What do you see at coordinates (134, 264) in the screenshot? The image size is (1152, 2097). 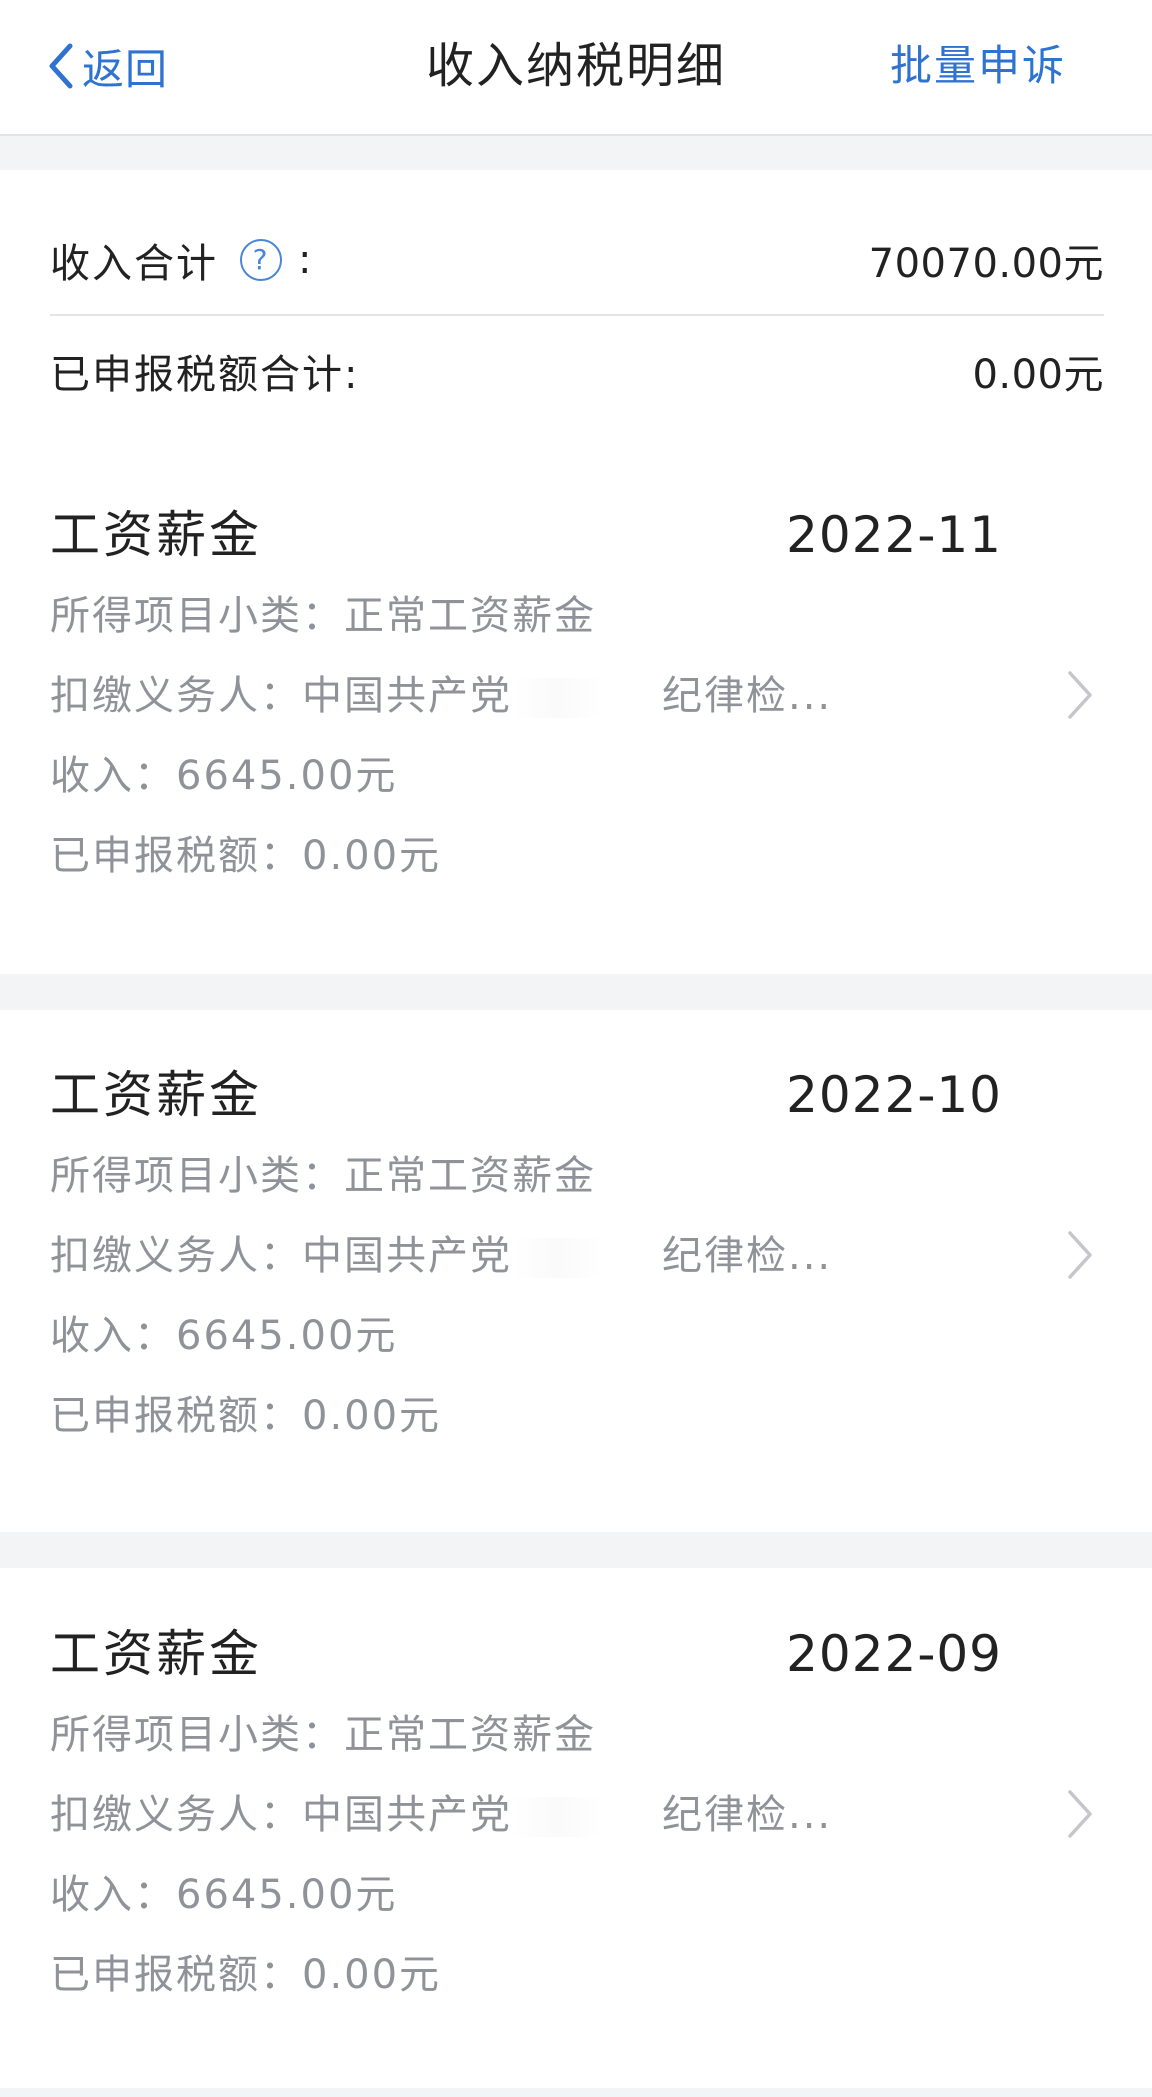 I see `income-total-label: 收入合计` at bounding box center [134, 264].